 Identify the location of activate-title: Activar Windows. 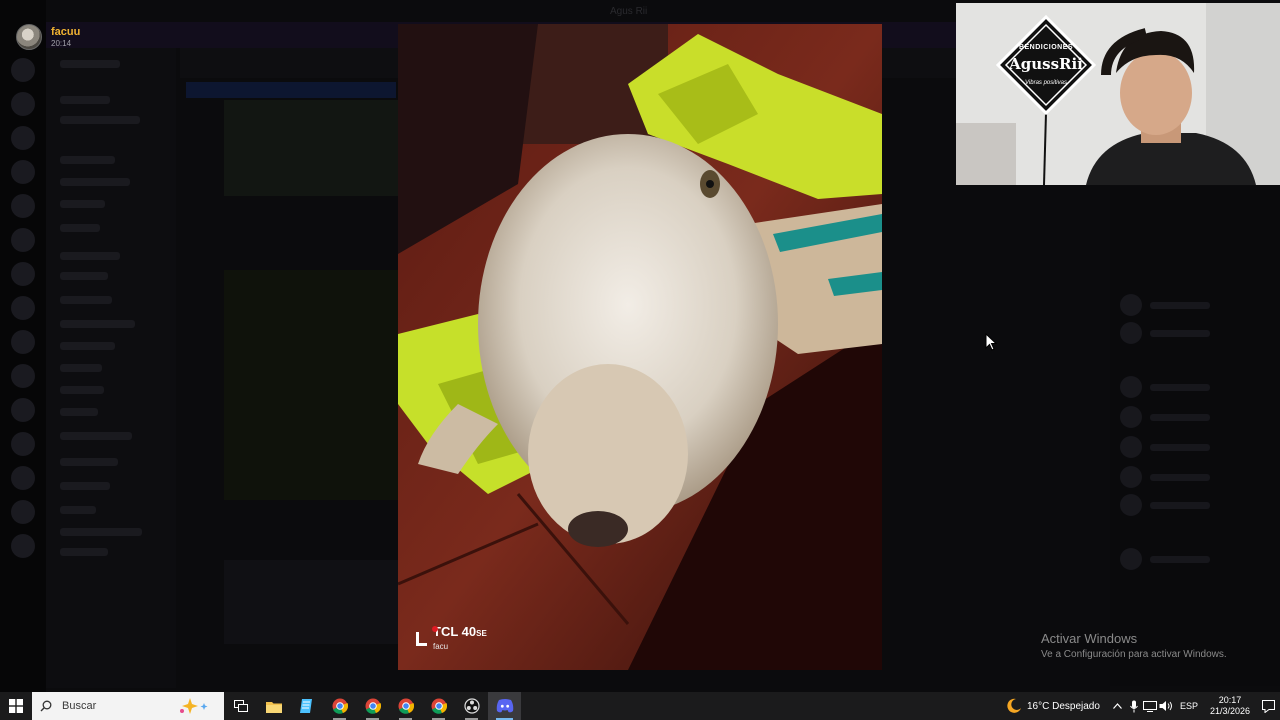
(1089, 638).